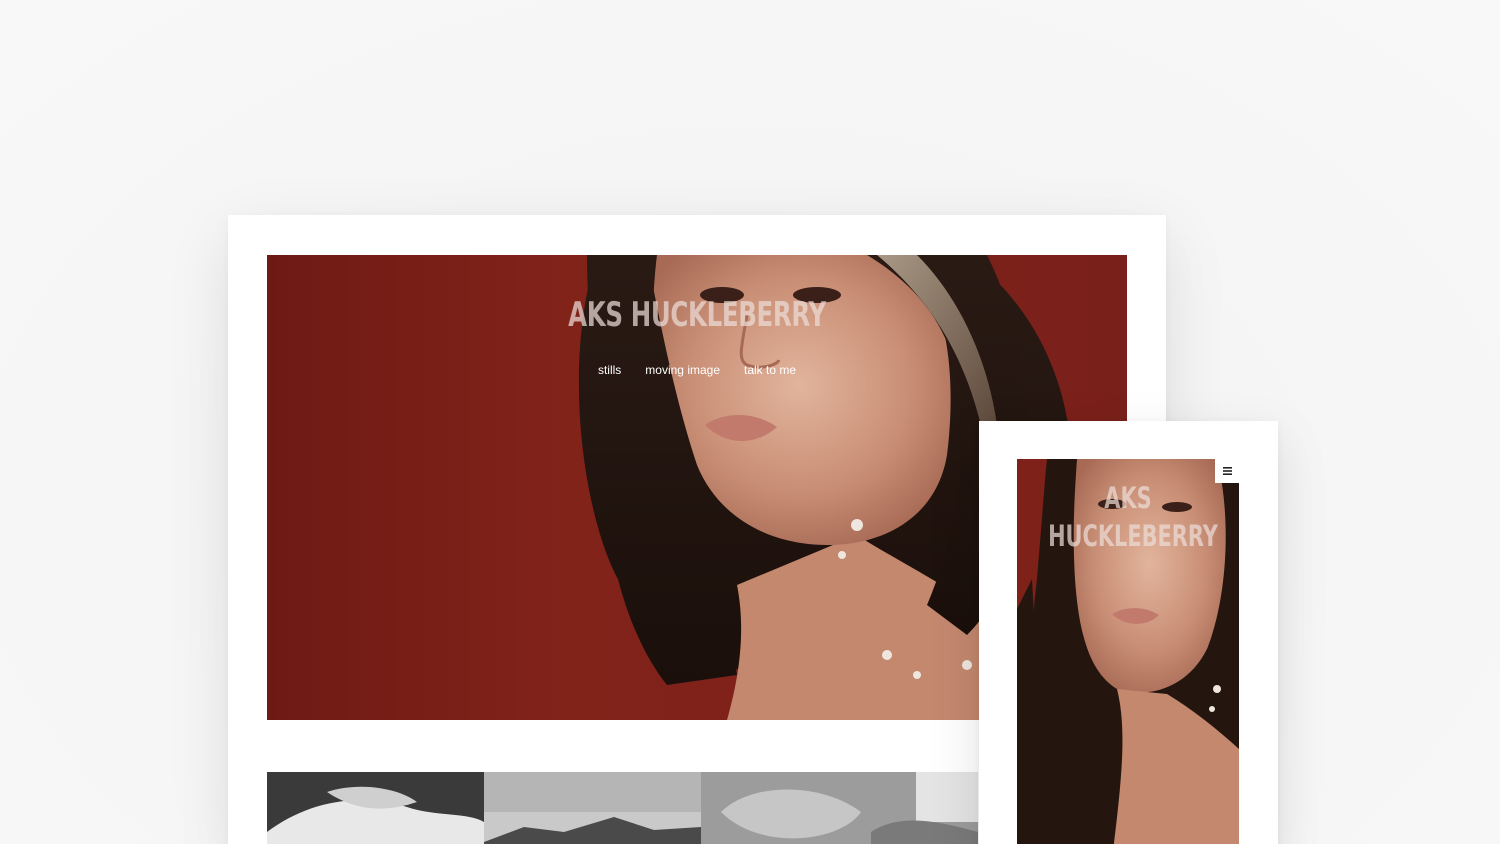  I want to click on nav-item-stills: stills, so click(609, 370).